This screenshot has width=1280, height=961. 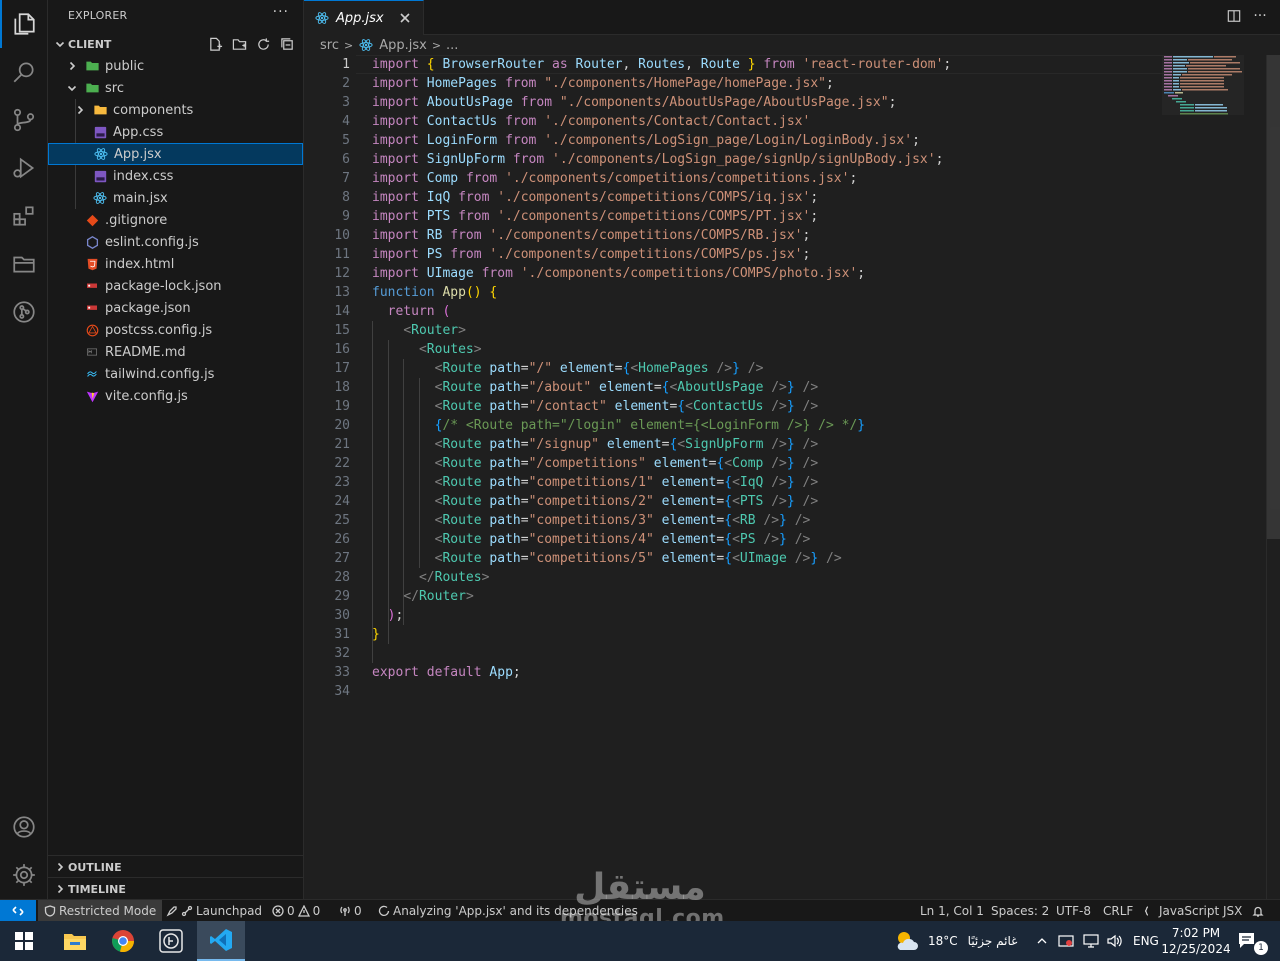 I want to click on split-editor-icon, so click(x=1234, y=16).